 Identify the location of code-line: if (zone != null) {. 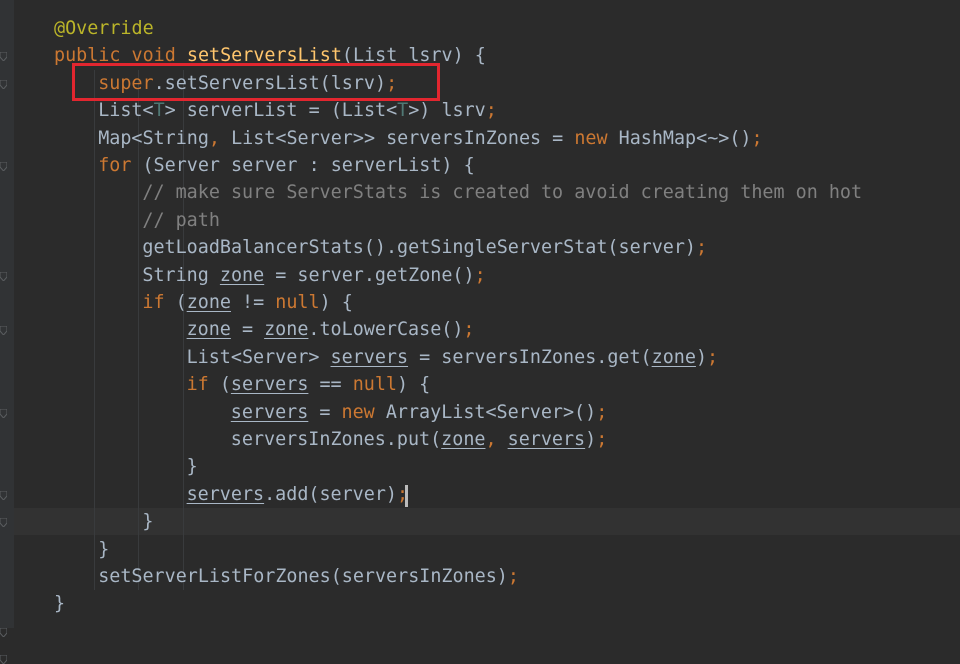
(247, 302).